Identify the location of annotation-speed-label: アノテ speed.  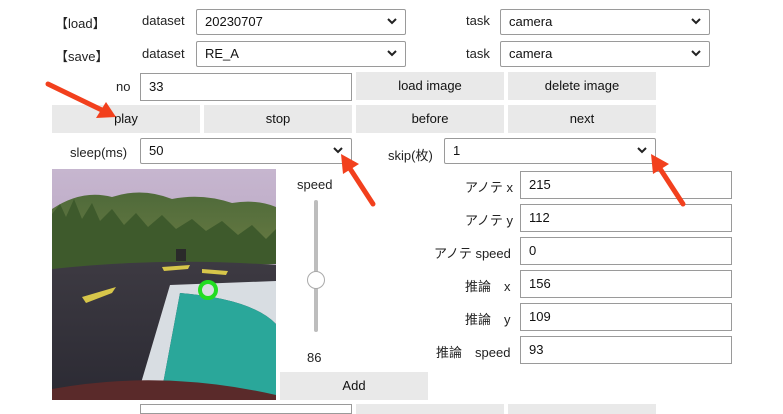
(472, 253).